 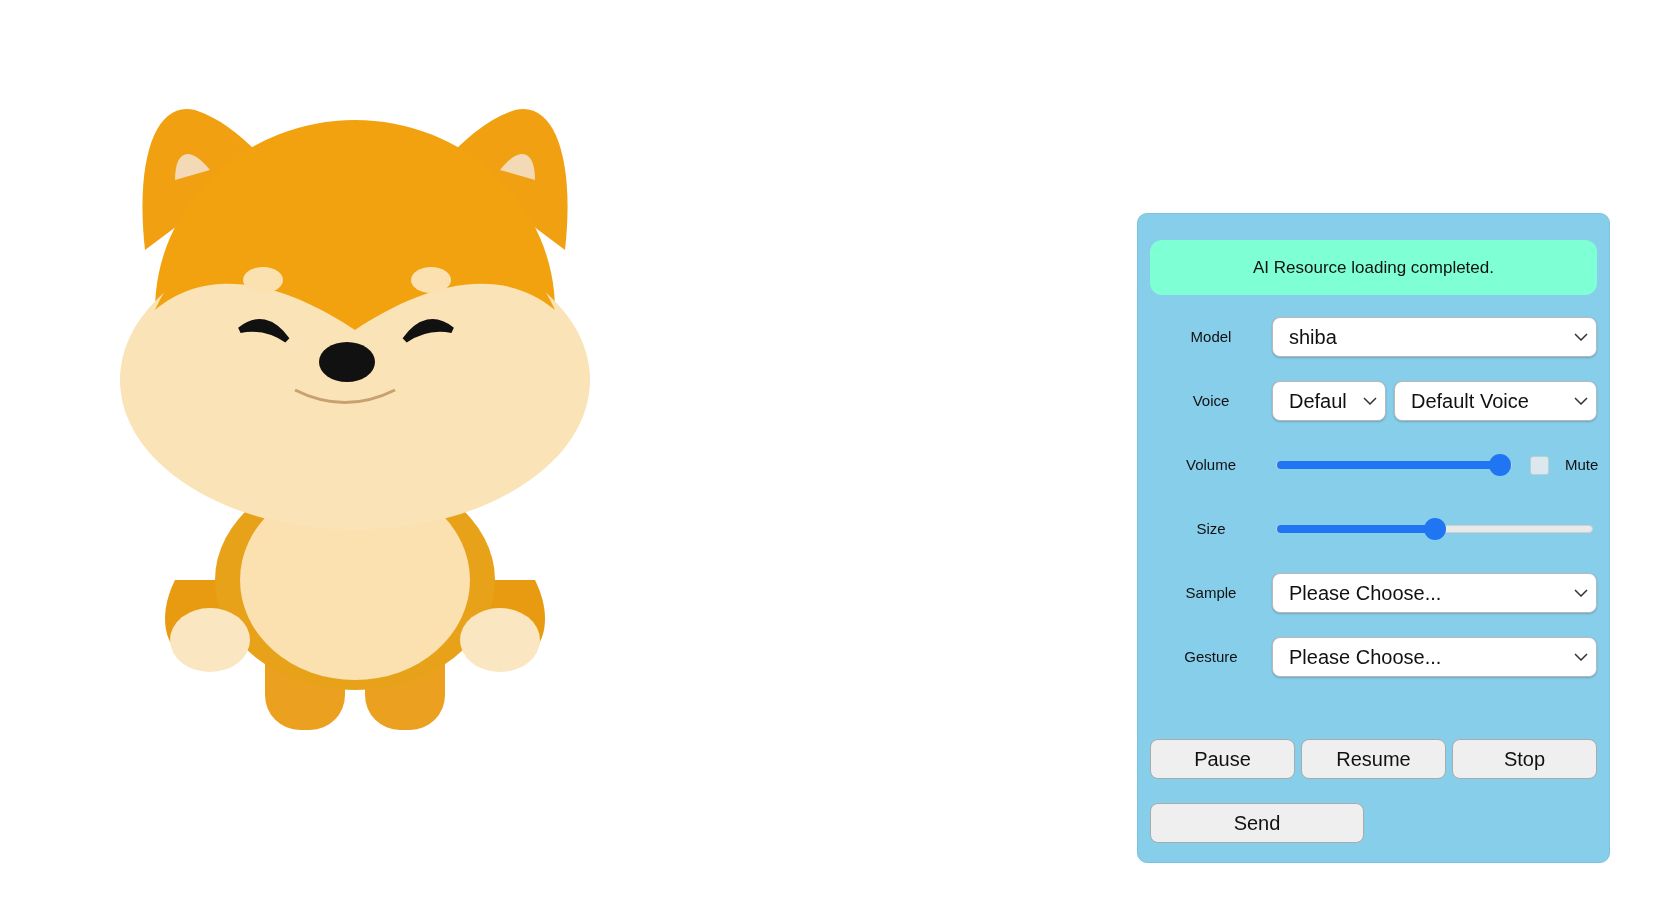 I want to click on field-label: Sample, so click(x=1211, y=592).